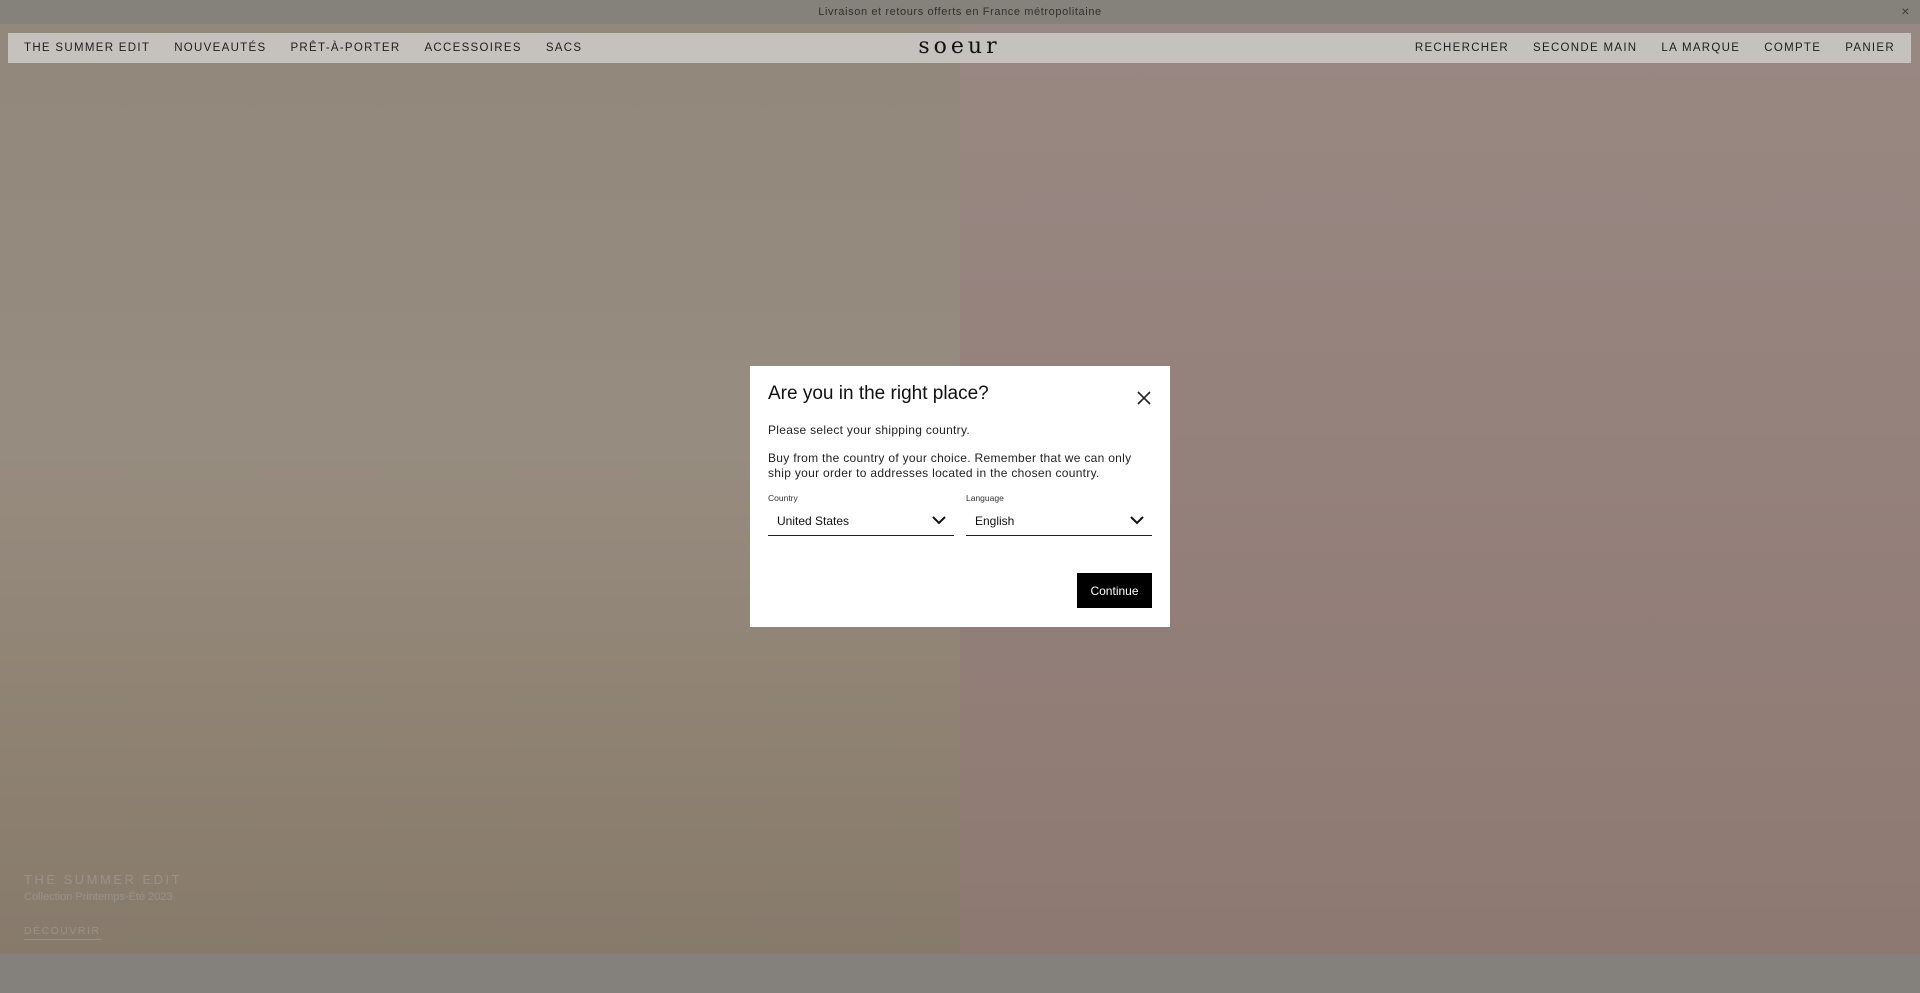  Describe the element at coordinates (472, 48) in the screenshot. I see `nav-item-accessoires: ACCESSOIRES` at that location.